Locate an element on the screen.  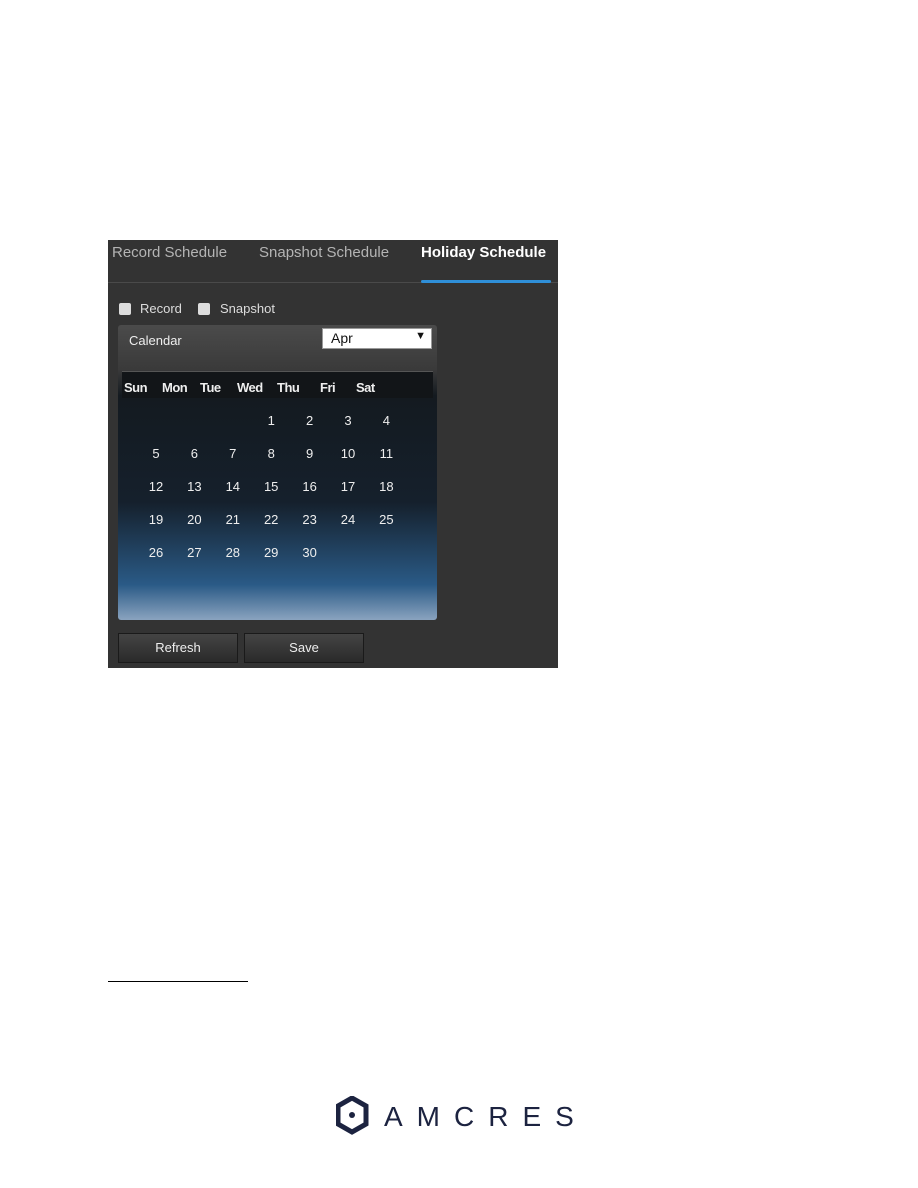
calendar-day: 25 is located at coordinates (386, 519).